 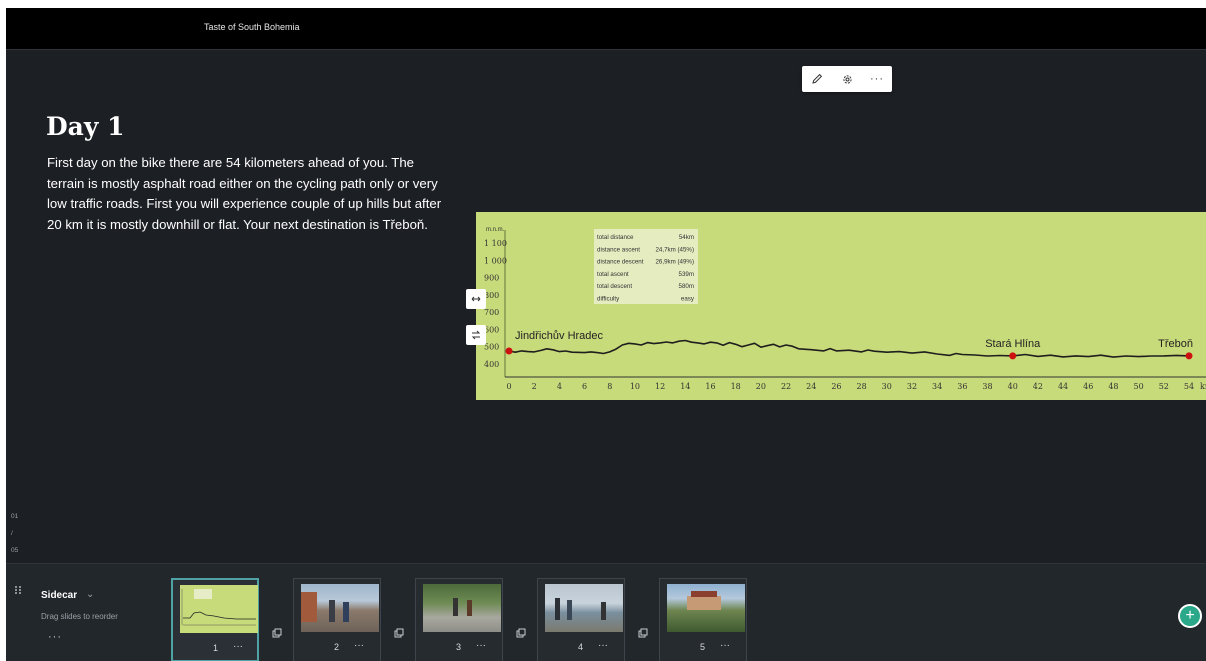 What do you see at coordinates (491, 347) in the screenshot?
I see `y-tick-label: 500` at bounding box center [491, 347].